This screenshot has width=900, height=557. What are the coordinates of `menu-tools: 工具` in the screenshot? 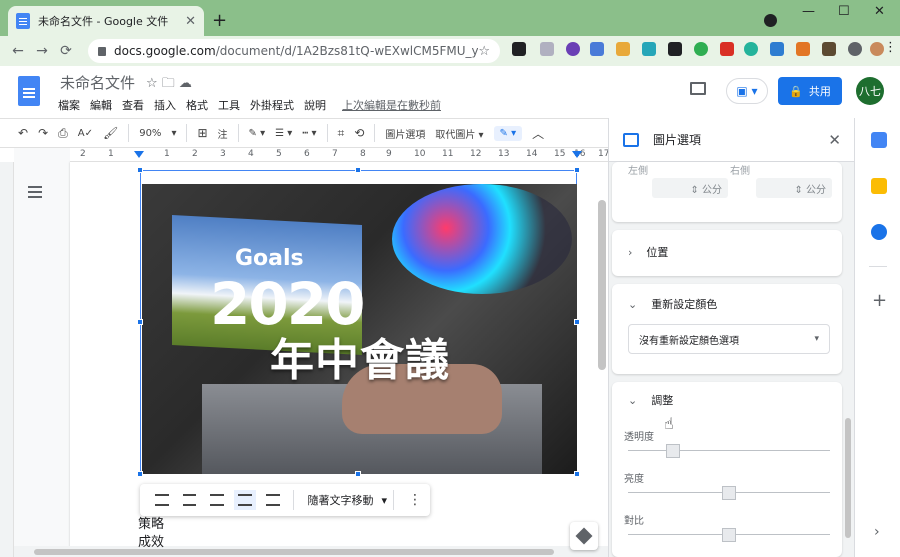 It's located at (229, 105).